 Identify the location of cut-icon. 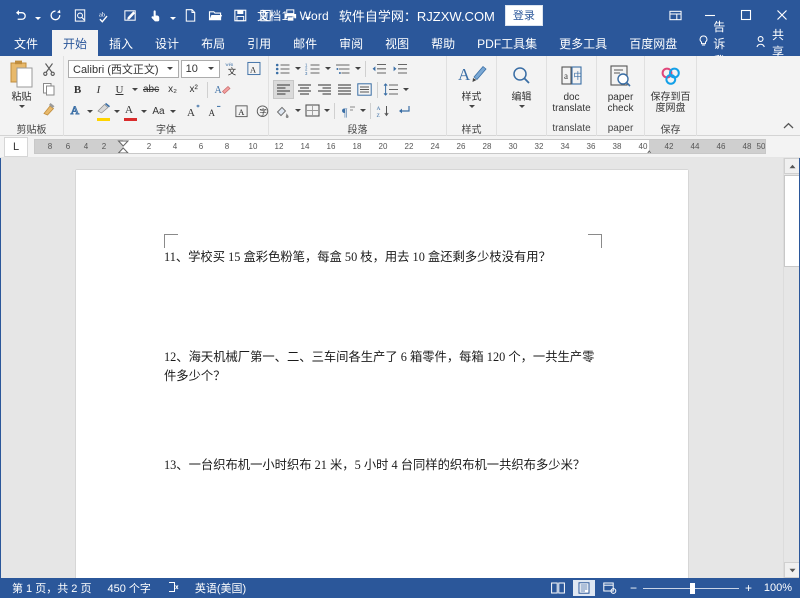
(49, 69).